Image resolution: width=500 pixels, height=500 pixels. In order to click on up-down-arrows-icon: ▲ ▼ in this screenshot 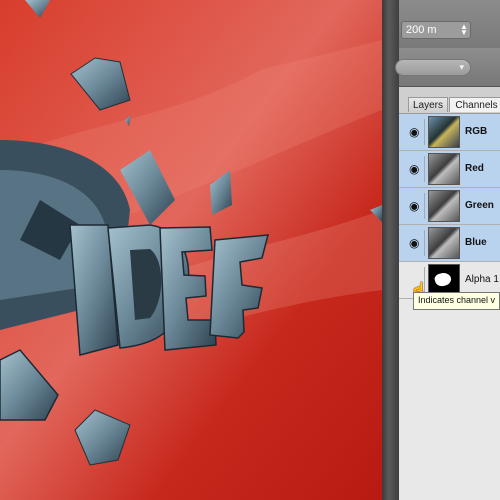, I will do `click(464, 30)`.